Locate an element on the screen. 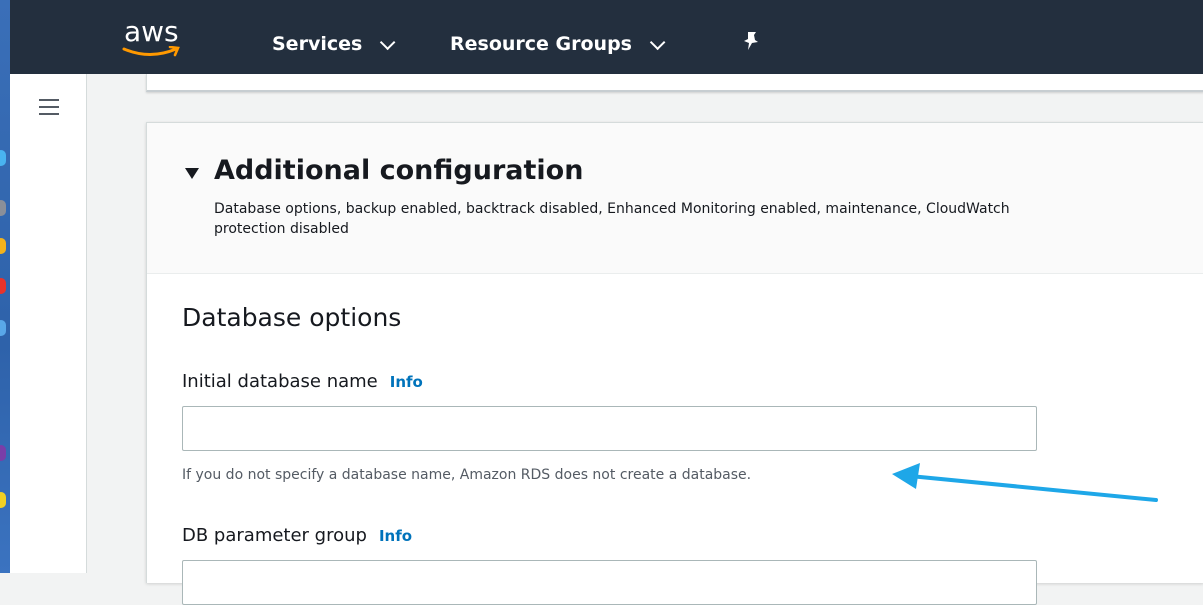 The image size is (1203, 605). section-title: Additional configuration is located at coordinates (399, 170).